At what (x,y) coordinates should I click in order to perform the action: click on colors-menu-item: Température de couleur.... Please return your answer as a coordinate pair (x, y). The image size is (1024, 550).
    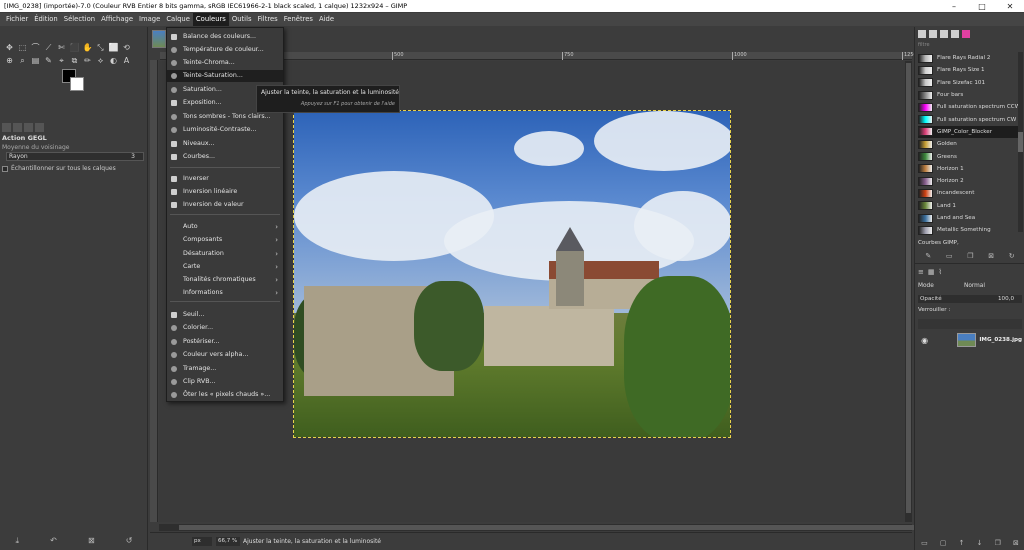
    Looking at the image, I should click on (225, 50).